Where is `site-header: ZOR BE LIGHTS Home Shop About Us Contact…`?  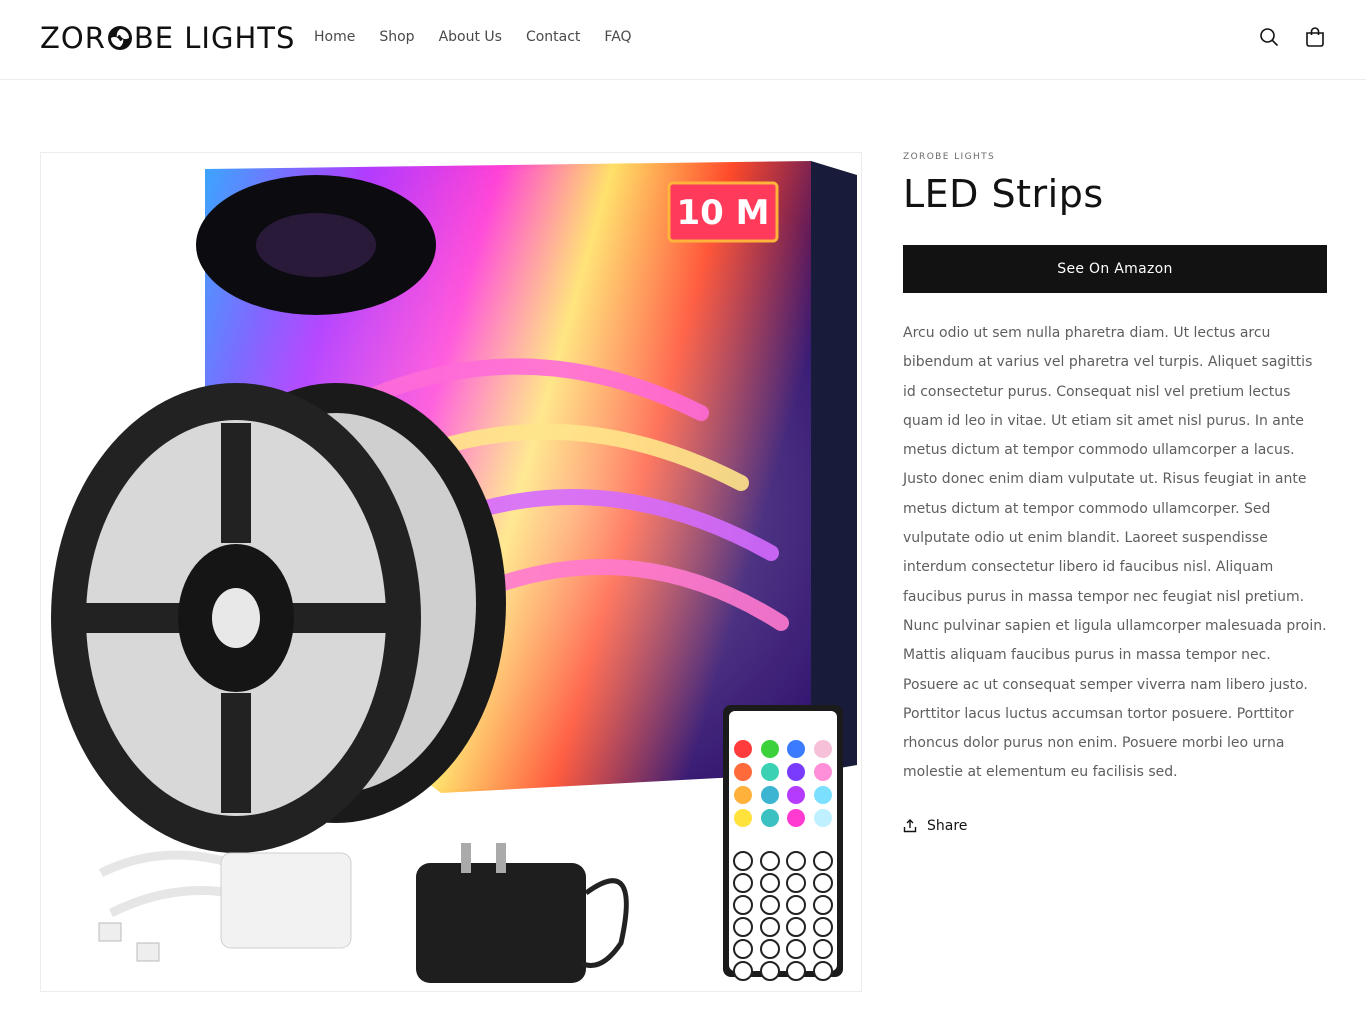 site-header: ZOR BE LIGHTS Home Shop About Us Contact… is located at coordinates (683, 40).